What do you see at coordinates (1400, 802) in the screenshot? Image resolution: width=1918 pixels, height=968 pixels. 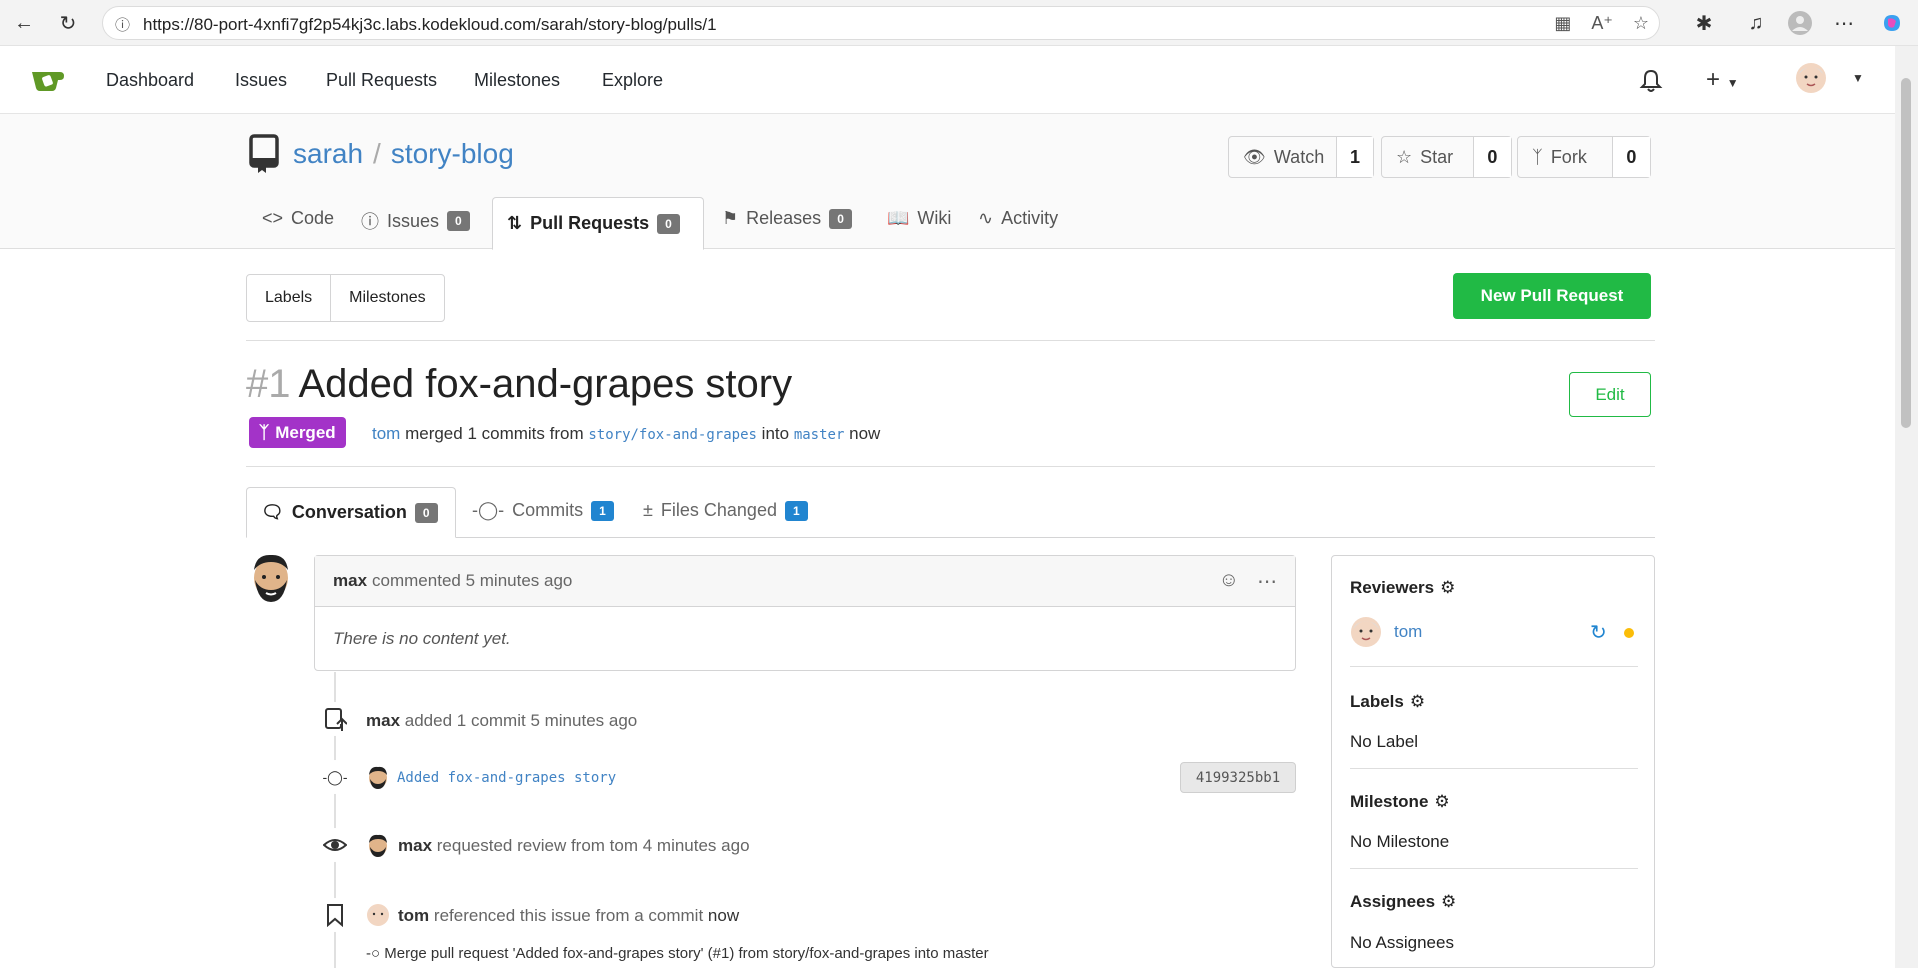 I see `milestone-heading: Milestone ⚙` at bounding box center [1400, 802].